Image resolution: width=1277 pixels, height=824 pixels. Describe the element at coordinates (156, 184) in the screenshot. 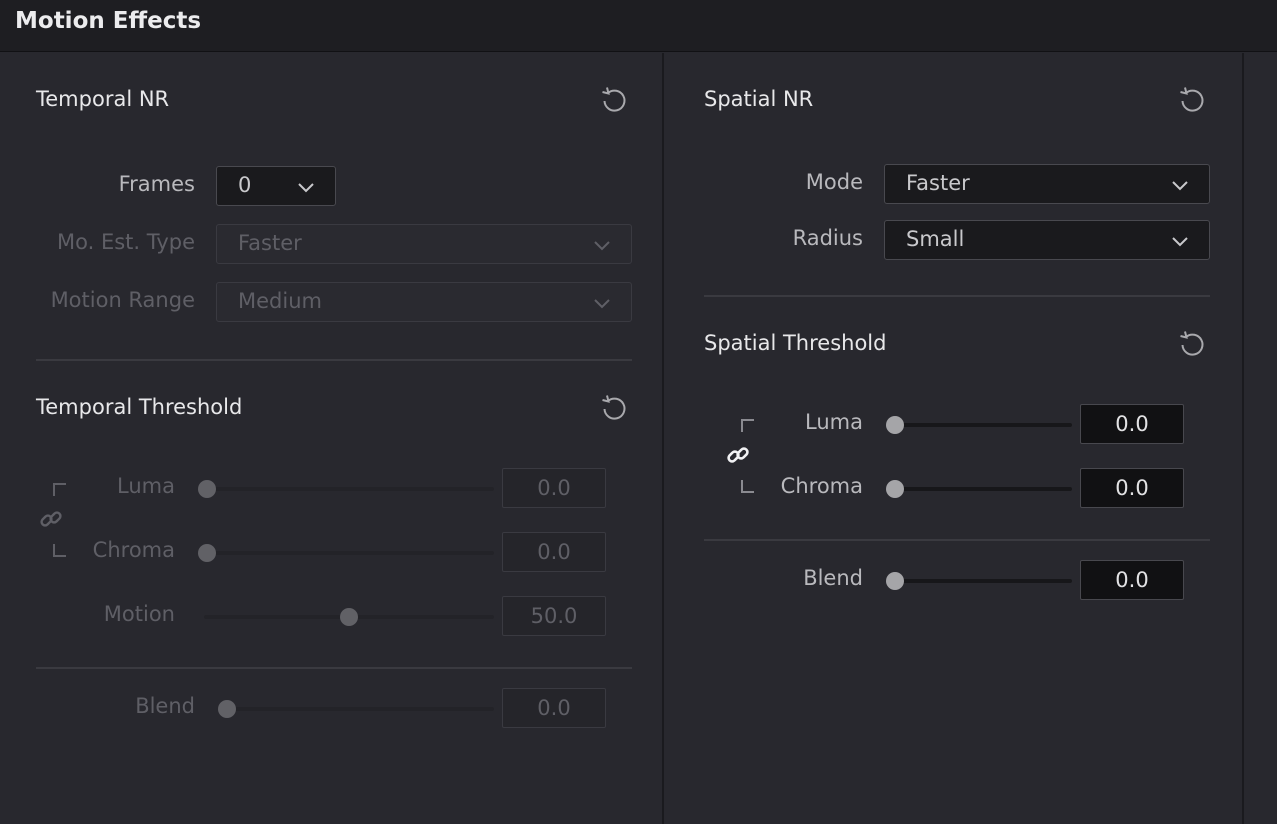

I see `frames-label: Frames` at that location.